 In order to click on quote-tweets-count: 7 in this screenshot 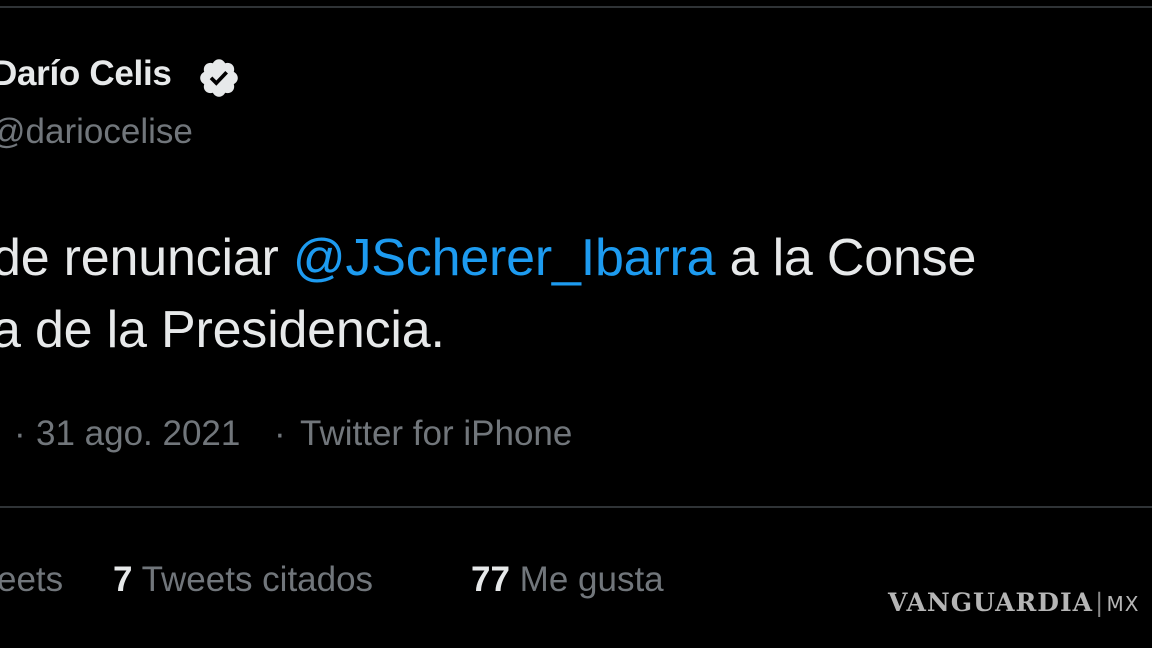, I will do `click(123, 579)`.